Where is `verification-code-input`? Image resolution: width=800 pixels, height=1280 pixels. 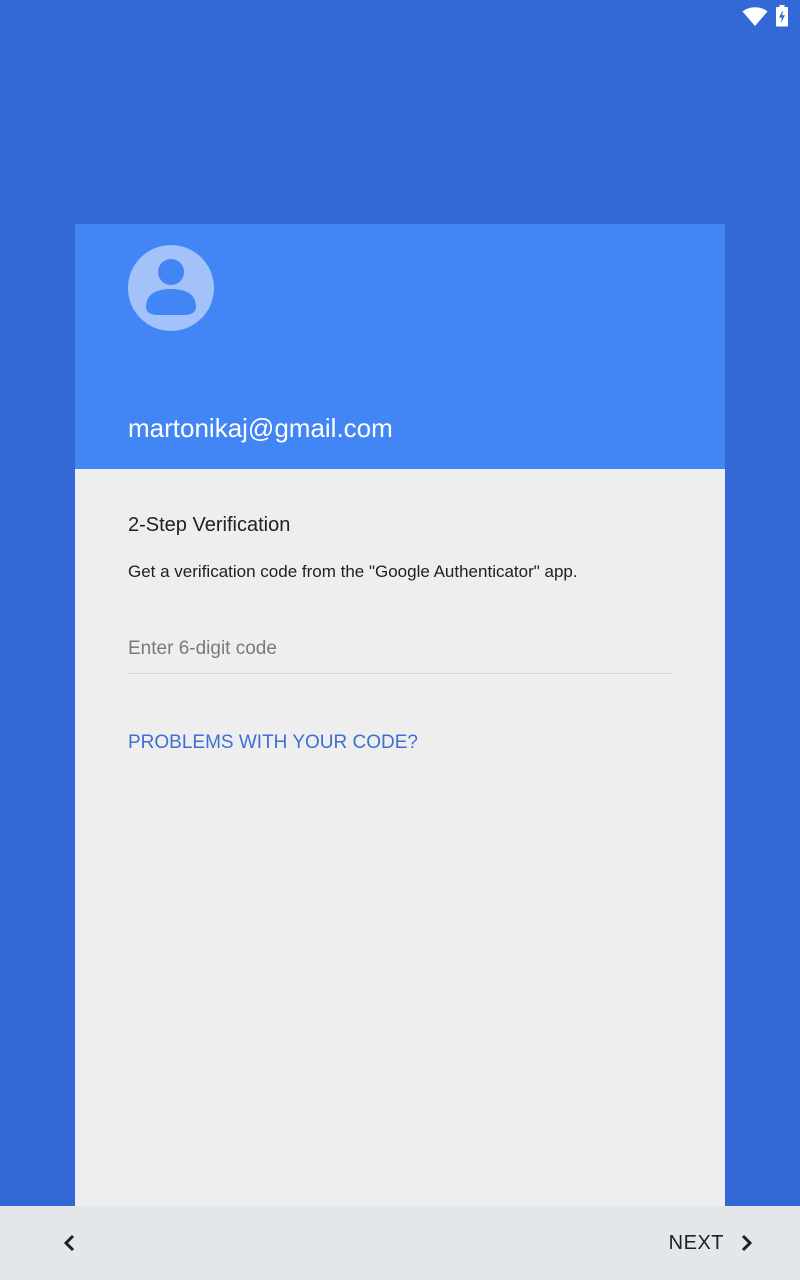 verification-code-input is located at coordinates (400, 649).